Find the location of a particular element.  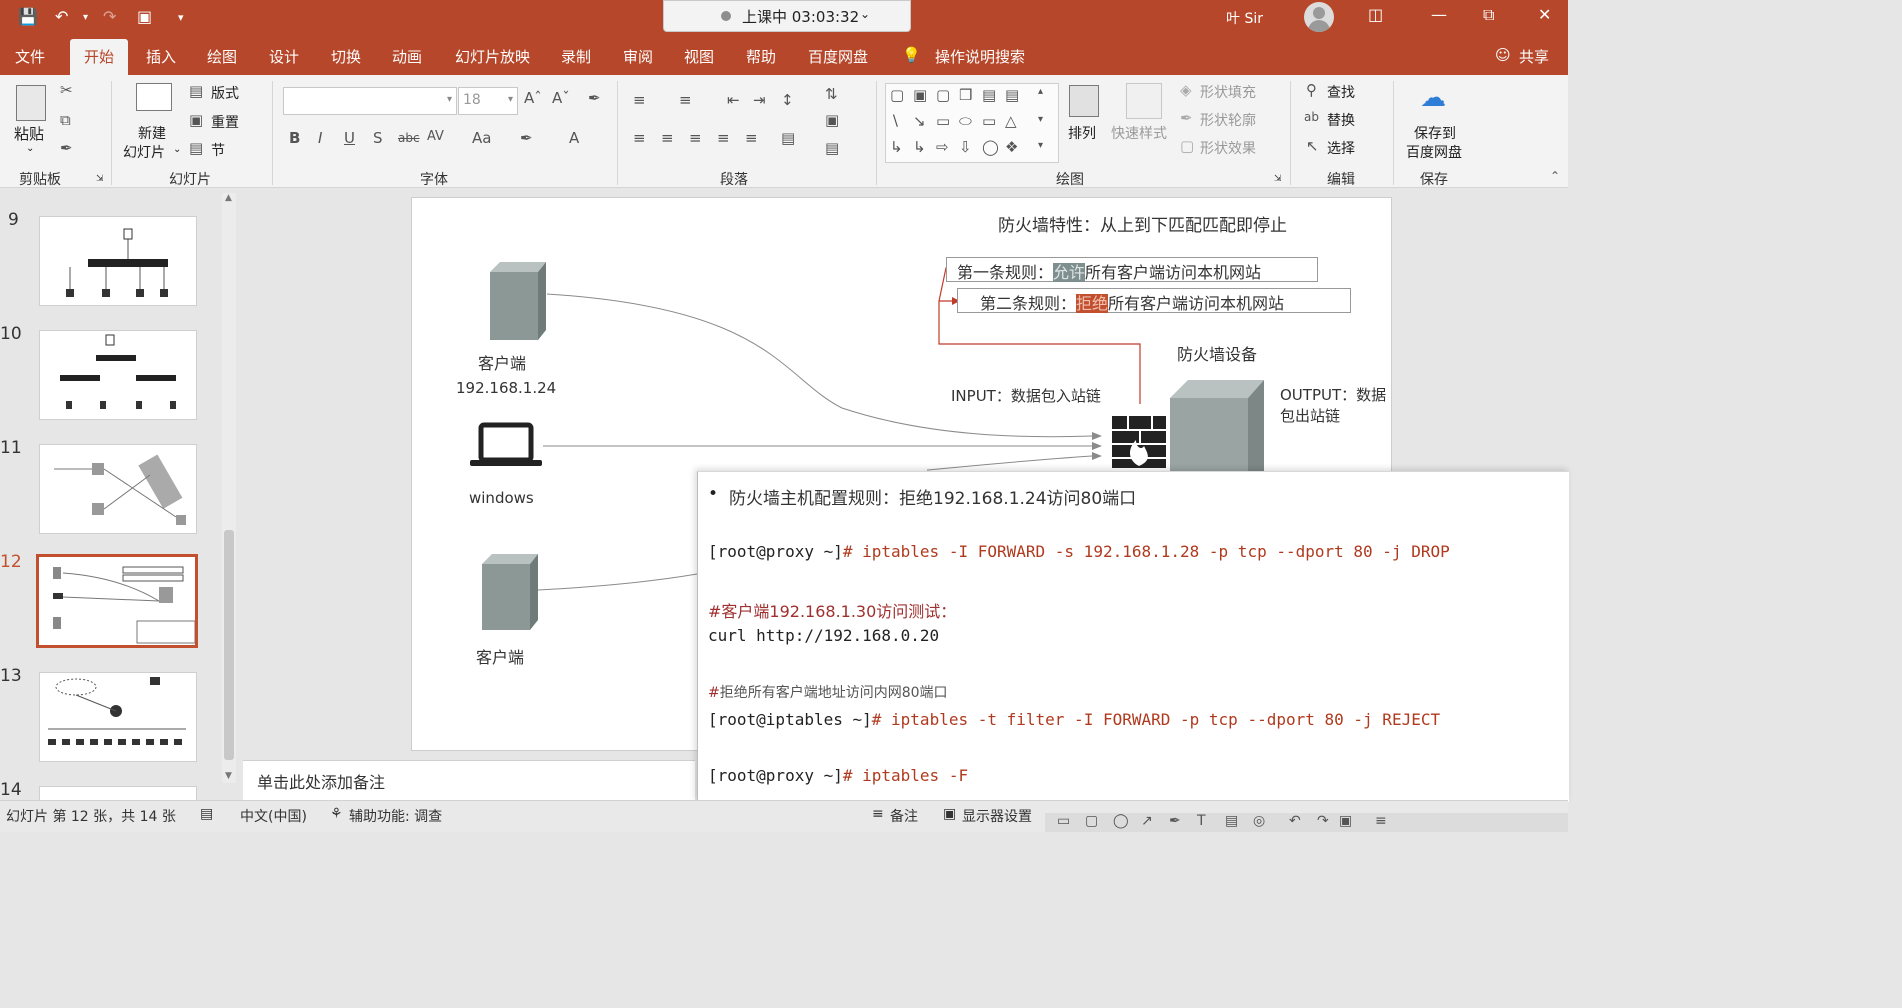

italic-icon: I is located at coordinates (320, 138).